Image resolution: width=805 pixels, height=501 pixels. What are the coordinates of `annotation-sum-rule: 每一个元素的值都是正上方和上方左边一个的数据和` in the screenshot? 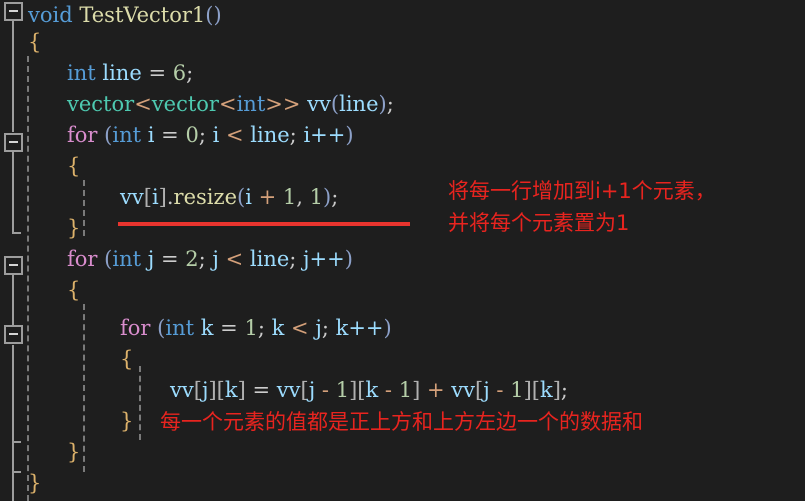 It's located at (401, 422).